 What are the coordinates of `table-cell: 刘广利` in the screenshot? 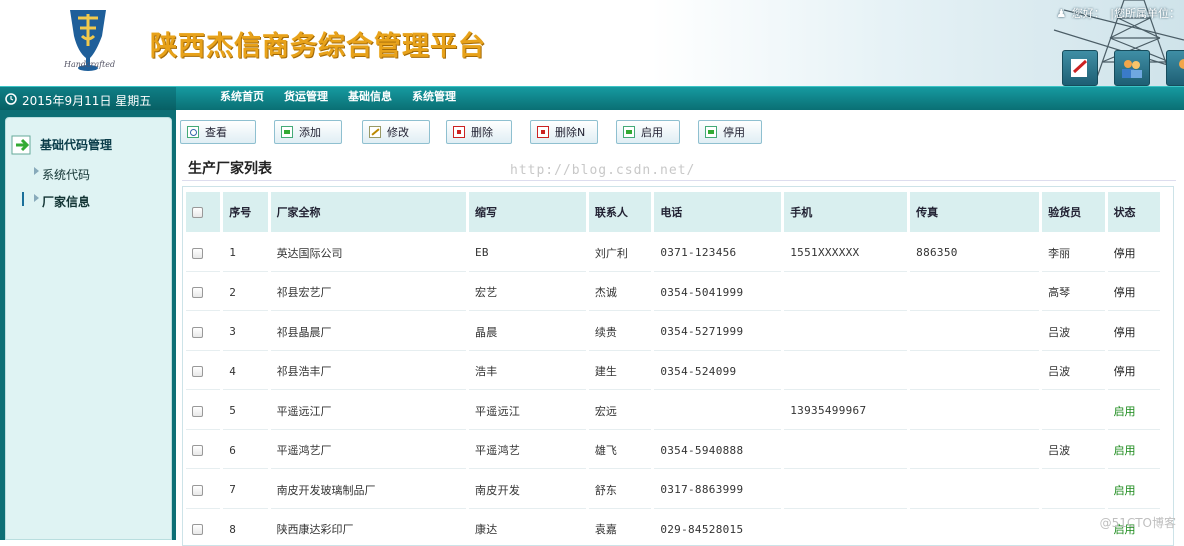 It's located at (620, 253).